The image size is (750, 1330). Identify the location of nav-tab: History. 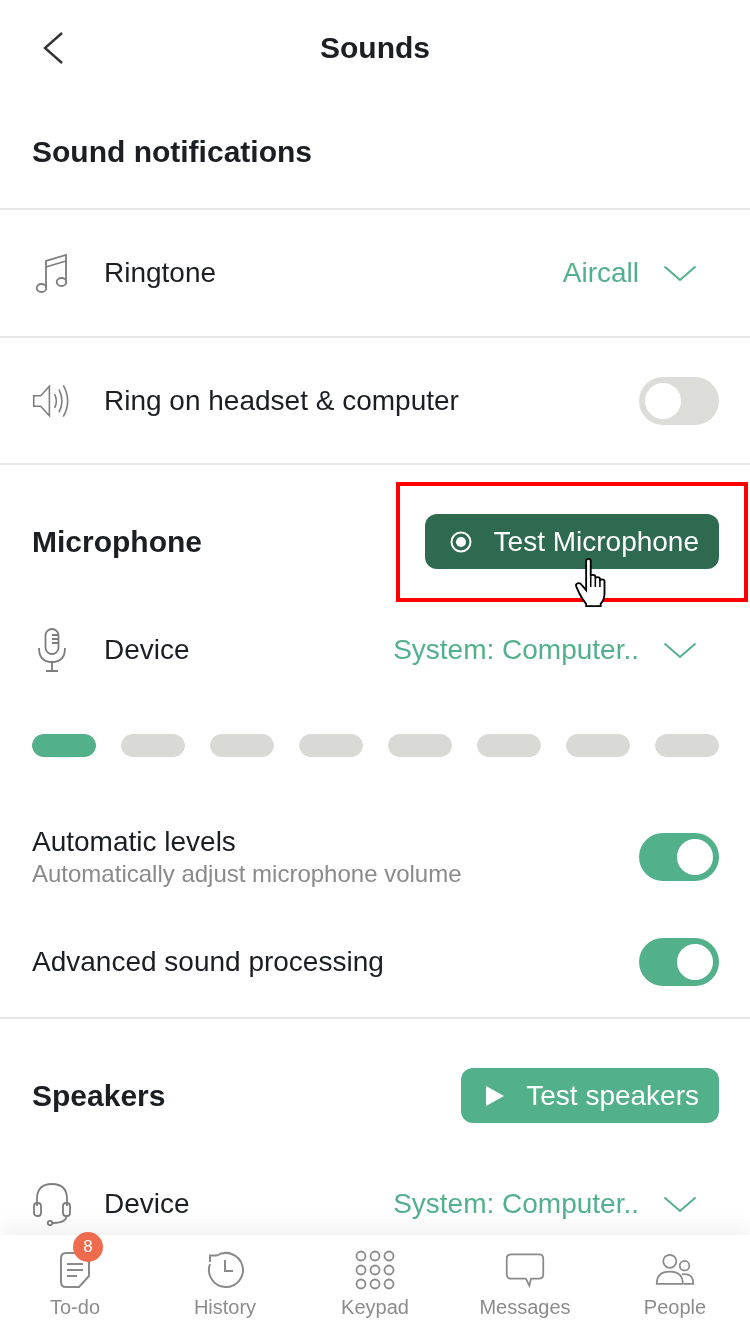
(225, 1282).